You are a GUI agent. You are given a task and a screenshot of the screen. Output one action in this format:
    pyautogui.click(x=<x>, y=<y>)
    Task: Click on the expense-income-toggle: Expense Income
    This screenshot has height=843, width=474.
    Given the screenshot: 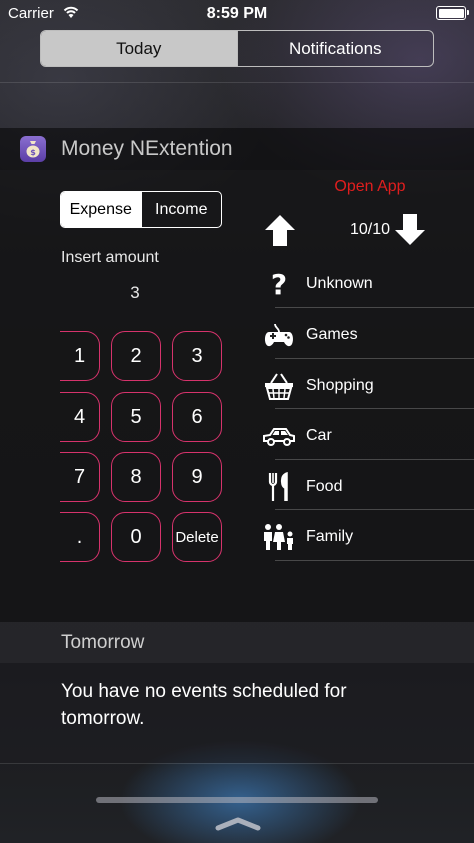 What is the action you would take?
    pyautogui.click(x=141, y=209)
    